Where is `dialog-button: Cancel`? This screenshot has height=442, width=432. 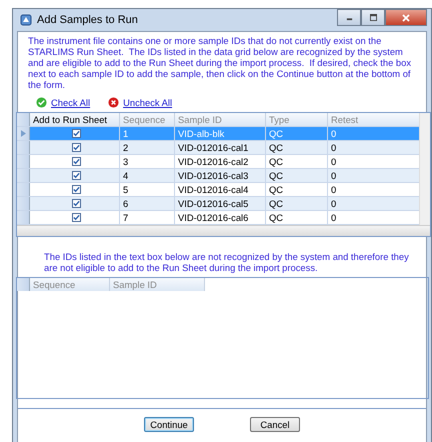
dialog-button: Cancel is located at coordinates (275, 424).